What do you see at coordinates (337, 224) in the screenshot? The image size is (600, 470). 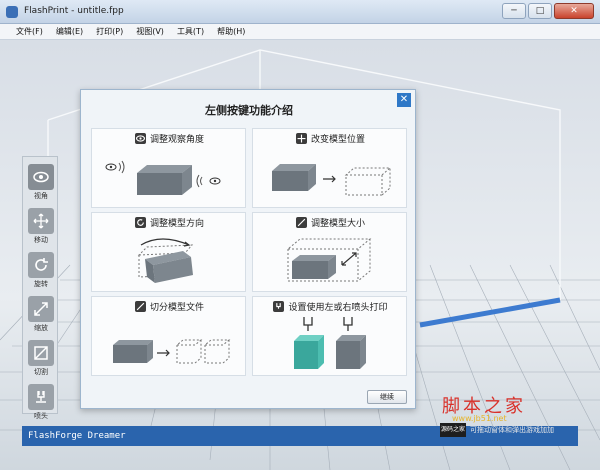 I see `card-title: 调整模型大小` at bounding box center [337, 224].